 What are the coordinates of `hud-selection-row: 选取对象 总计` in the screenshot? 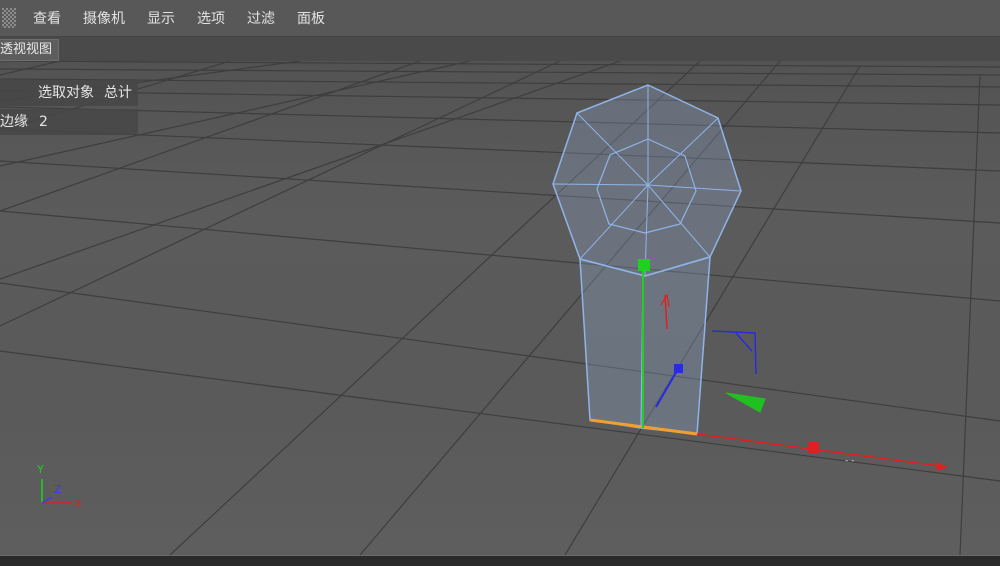 It's located at (69, 93).